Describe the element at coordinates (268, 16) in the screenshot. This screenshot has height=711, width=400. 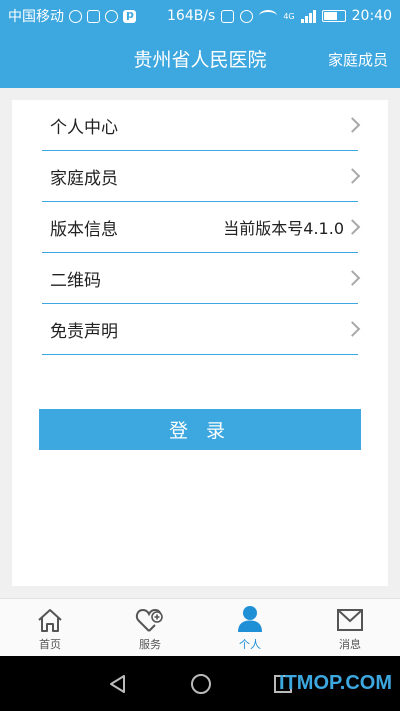
I see `wifi-icon` at that location.